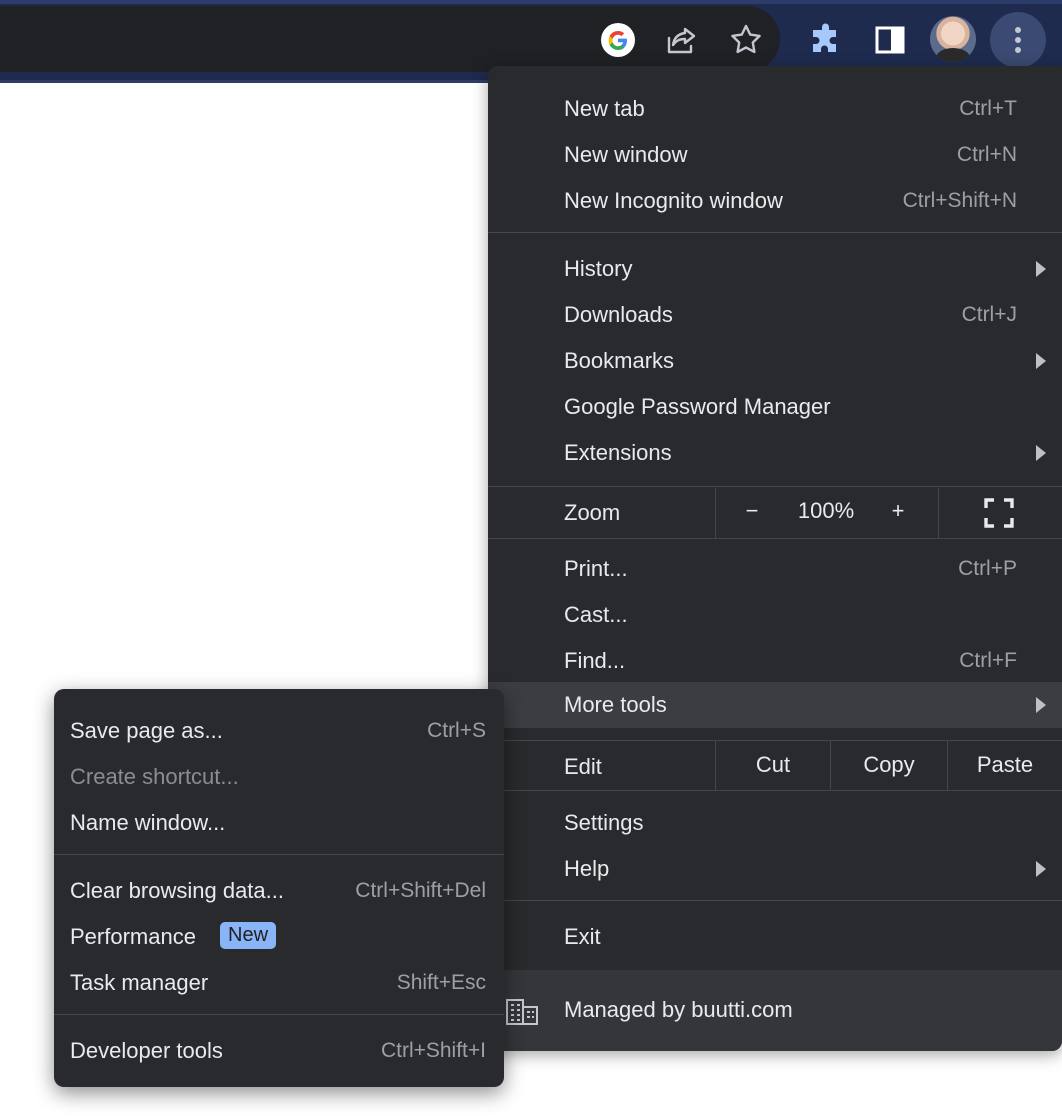  Describe the element at coordinates (604, 108) in the screenshot. I see `menu-item-label: New tab` at that location.